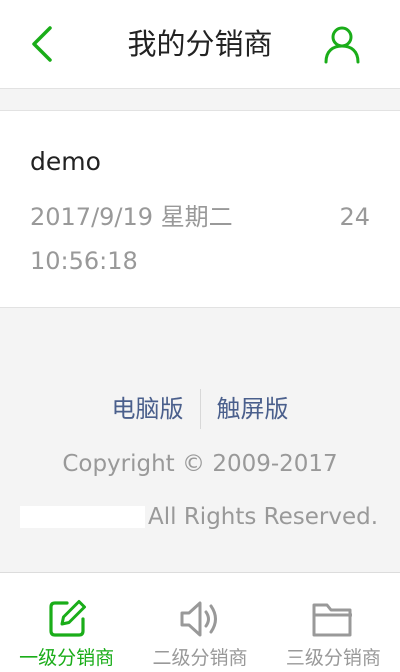 Image resolution: width=400 pixels, height=672 pixels. What do you see at coordinates (354, 217) in the screenshot?
I see `distributor-count: 24` at bounding box center [354, 217].